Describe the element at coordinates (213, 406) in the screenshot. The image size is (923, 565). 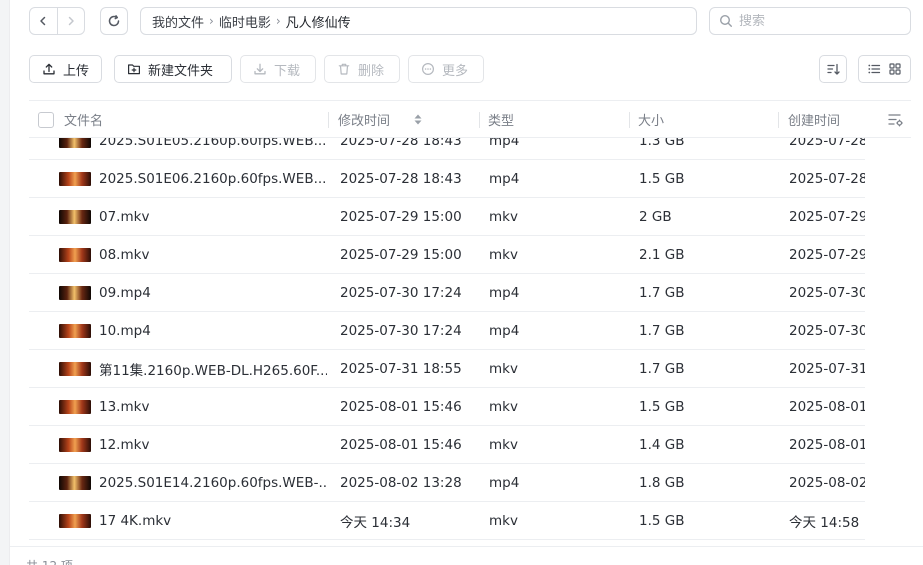
I see `file-name: 13.mkv` at that location.